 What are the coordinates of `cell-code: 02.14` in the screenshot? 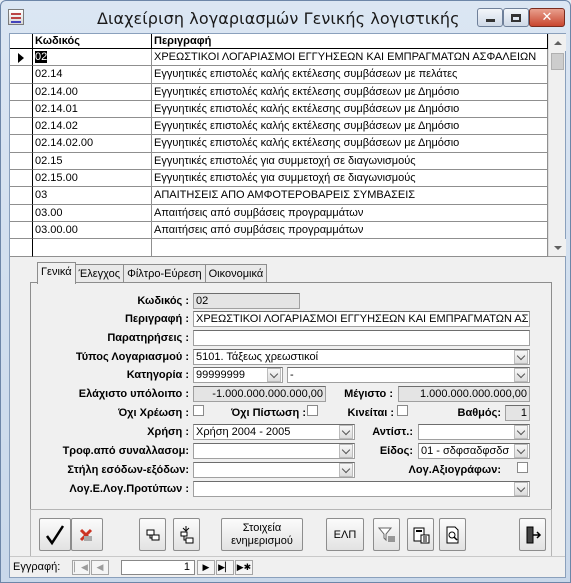 It's located at (92, 75).